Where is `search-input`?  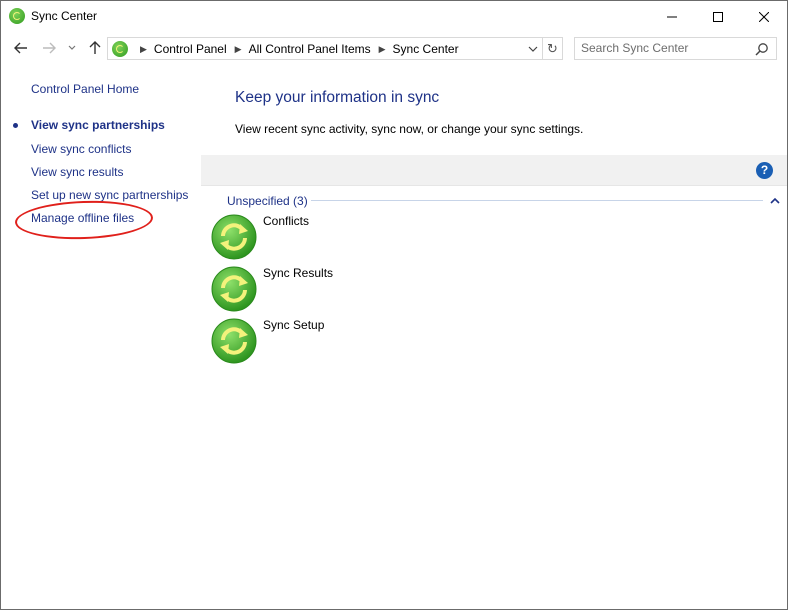
search-input is located at coordinates (666, 48).